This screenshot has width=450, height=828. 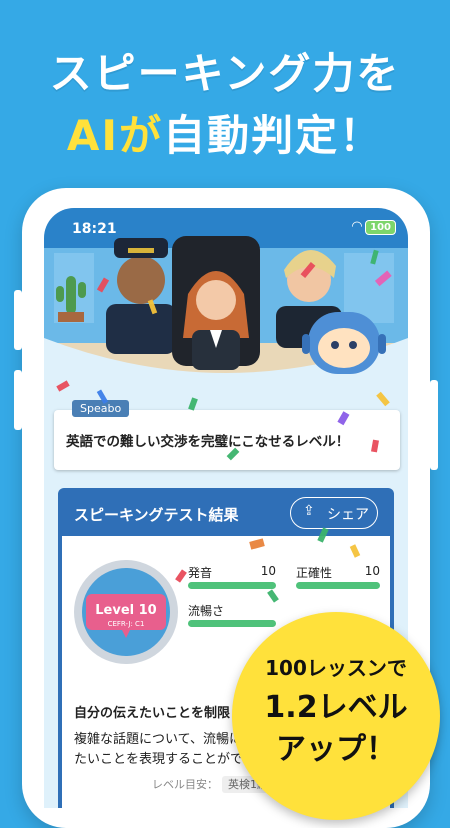 I want to click on speech-bubble: Speabo 英語での難しい交渉を完璧にこなせるレベル！, so click(x=227, y=435).